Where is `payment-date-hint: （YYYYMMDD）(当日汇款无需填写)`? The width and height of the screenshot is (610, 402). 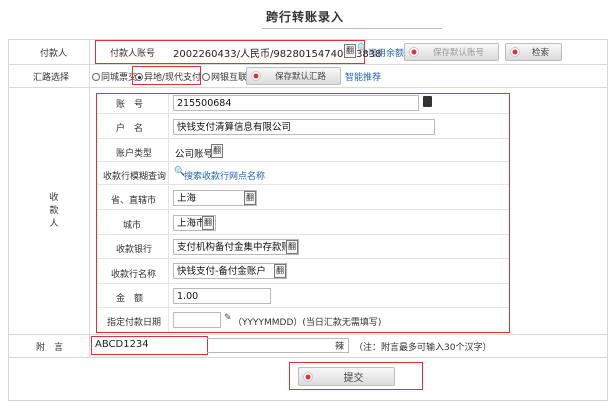 payment-date-hint: （YYYYMMDD）(当日汇款无需填写) is located at coordinates (307, 323).